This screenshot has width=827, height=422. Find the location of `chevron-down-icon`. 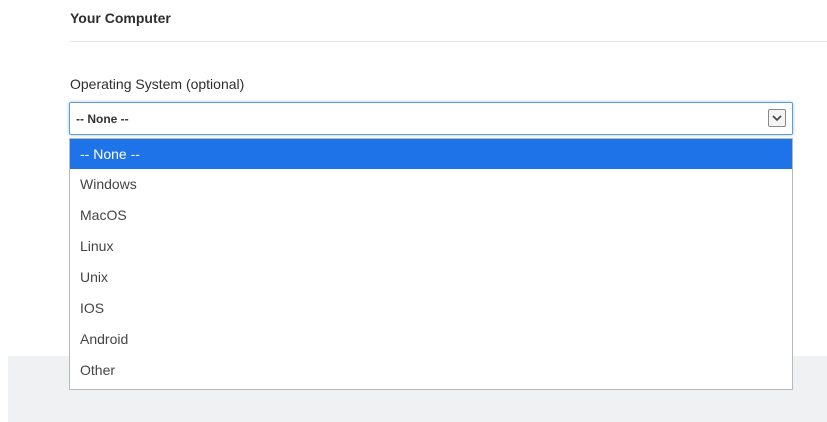

chevron-down-icon is located at coordinates (777, 118).